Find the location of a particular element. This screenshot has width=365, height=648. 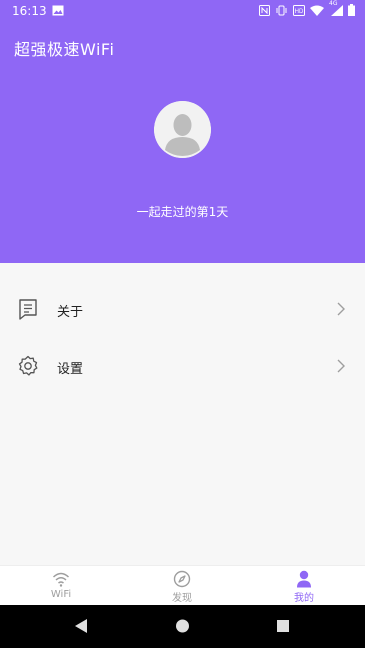

back-button is located at coordinates (81, 626).